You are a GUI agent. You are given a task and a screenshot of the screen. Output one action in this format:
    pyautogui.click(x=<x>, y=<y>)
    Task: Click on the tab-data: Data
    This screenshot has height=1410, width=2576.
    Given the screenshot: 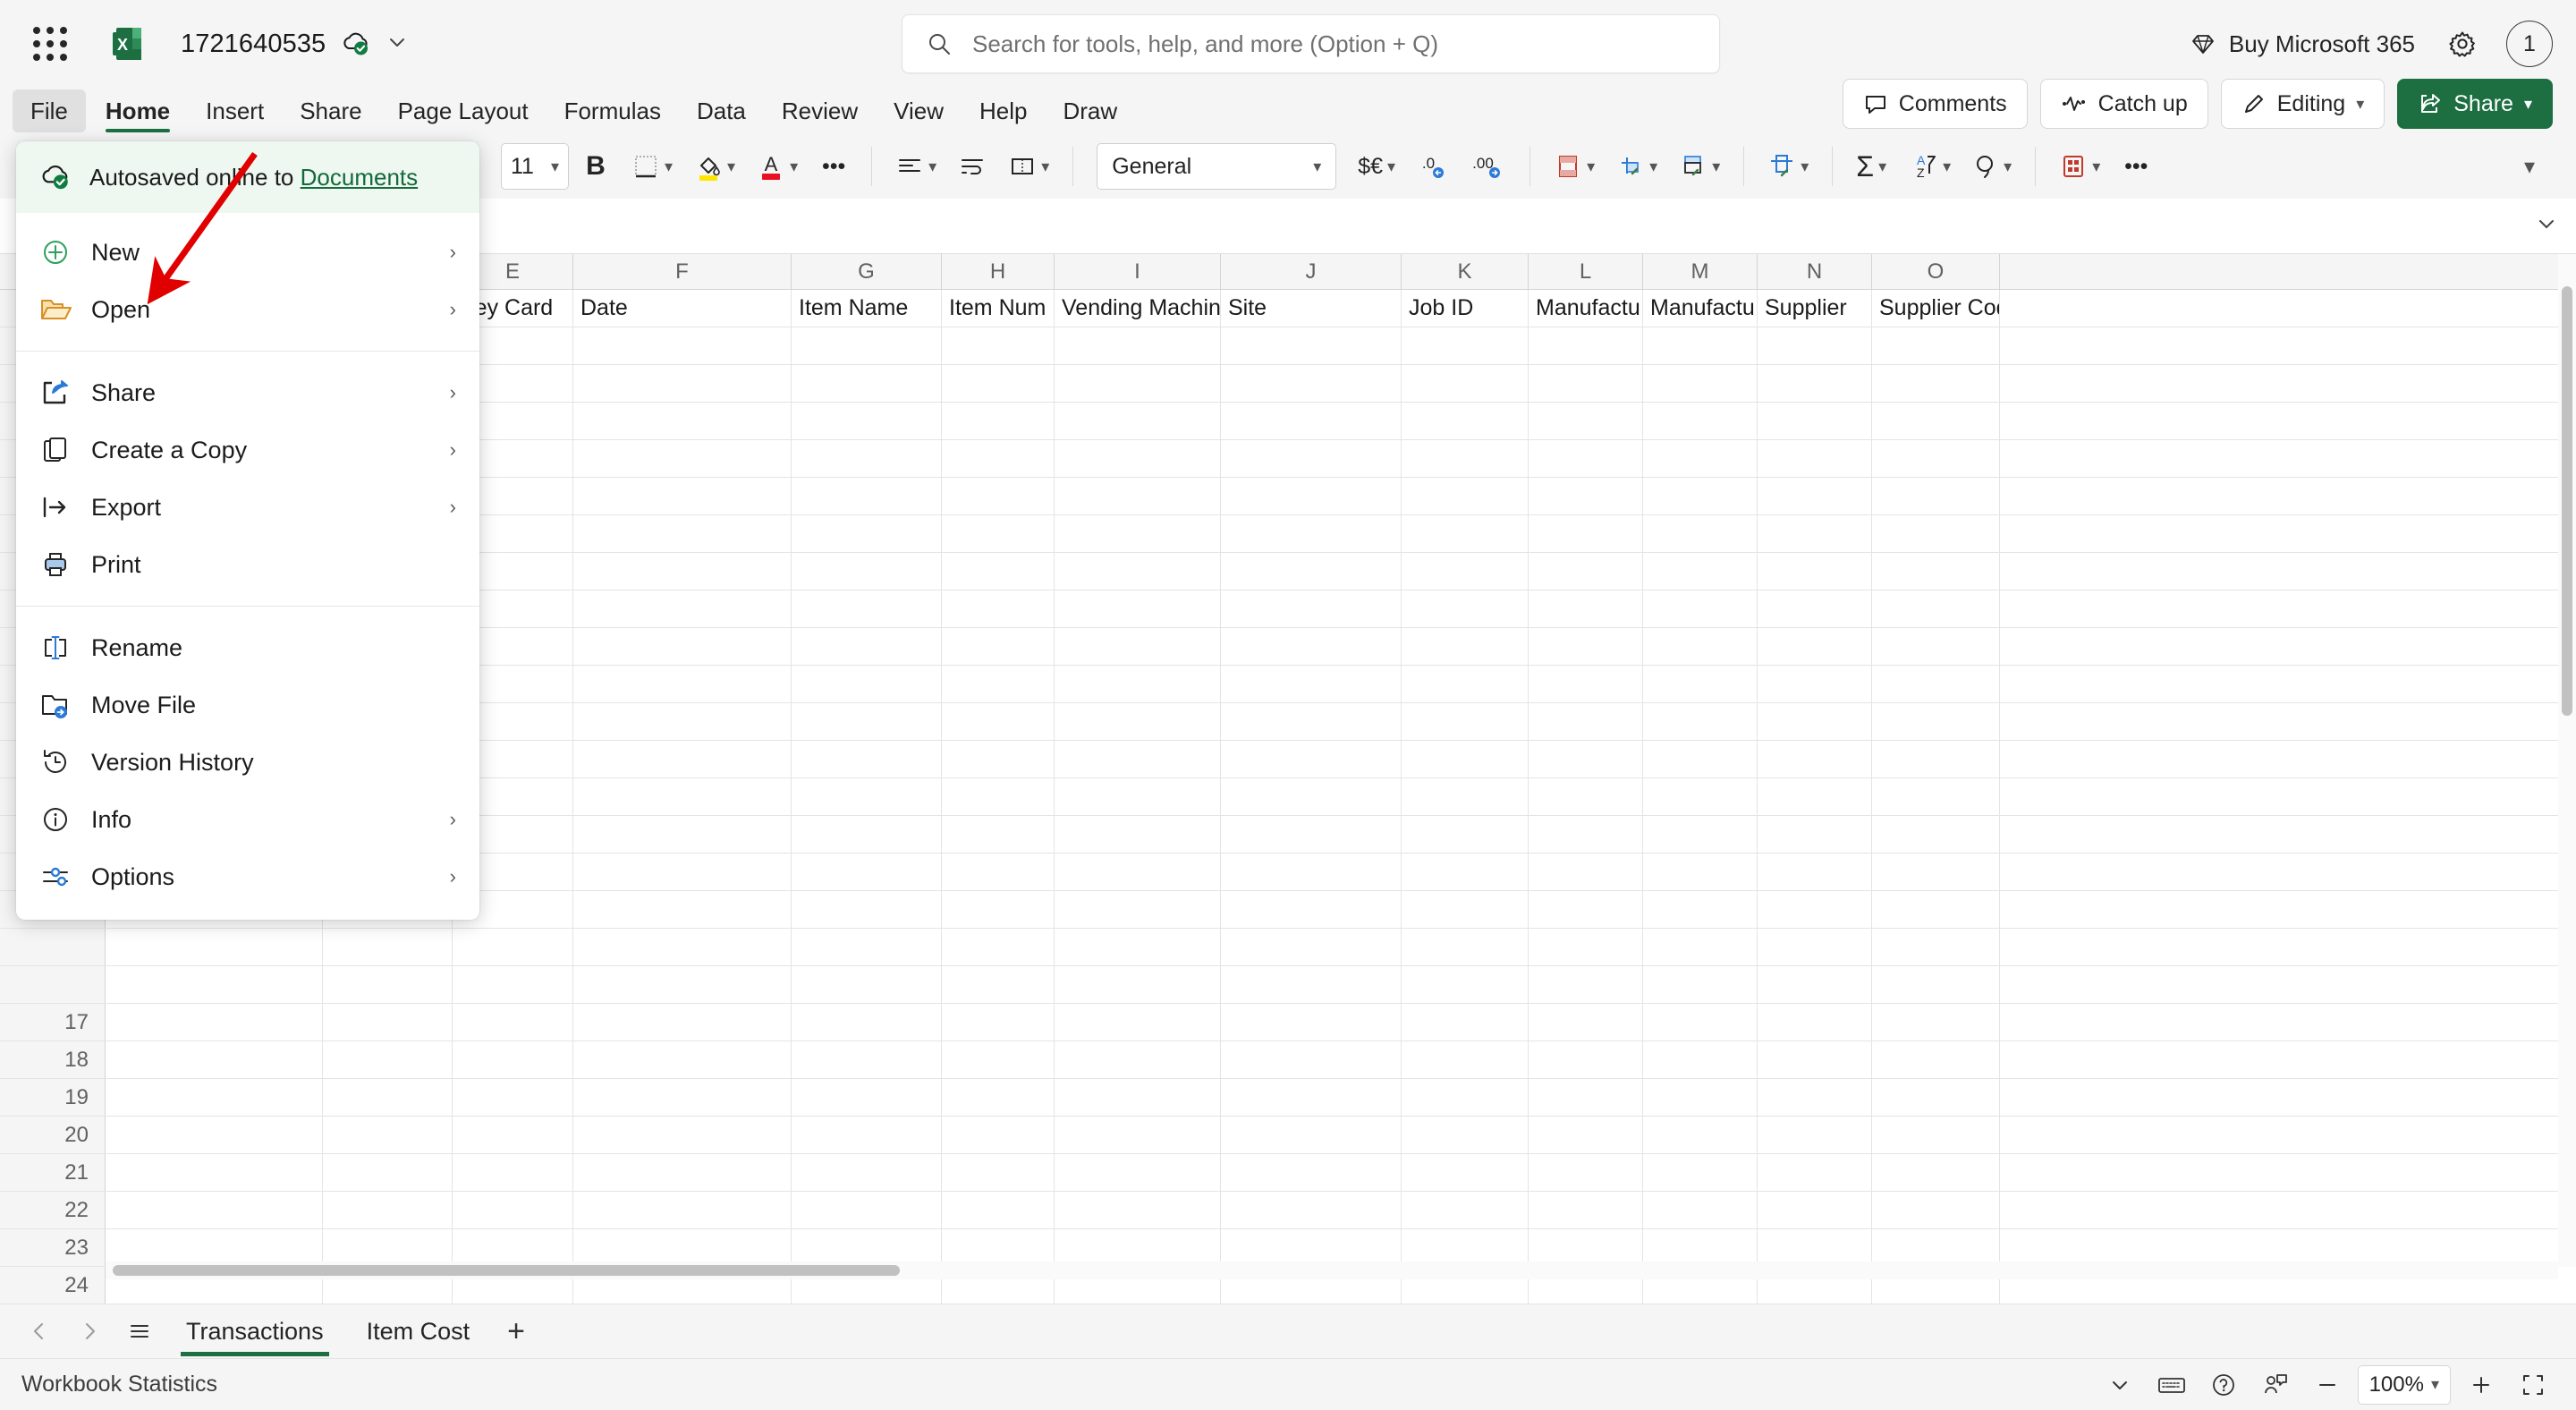 What is the action you would take?
    pyautogui.click(x=721, y=111)
    